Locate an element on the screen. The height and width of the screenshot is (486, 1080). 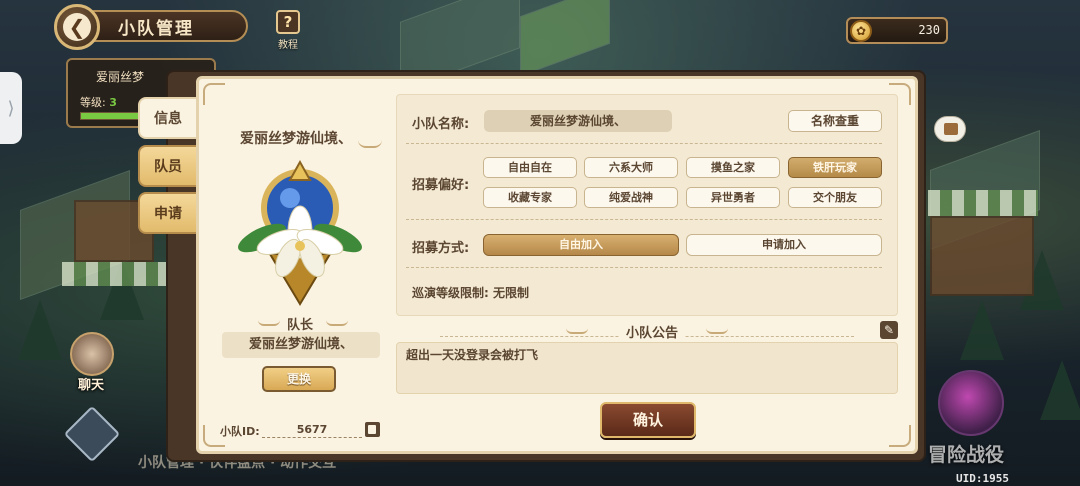
back-button: ❮ is located at coordinates (77, 27).